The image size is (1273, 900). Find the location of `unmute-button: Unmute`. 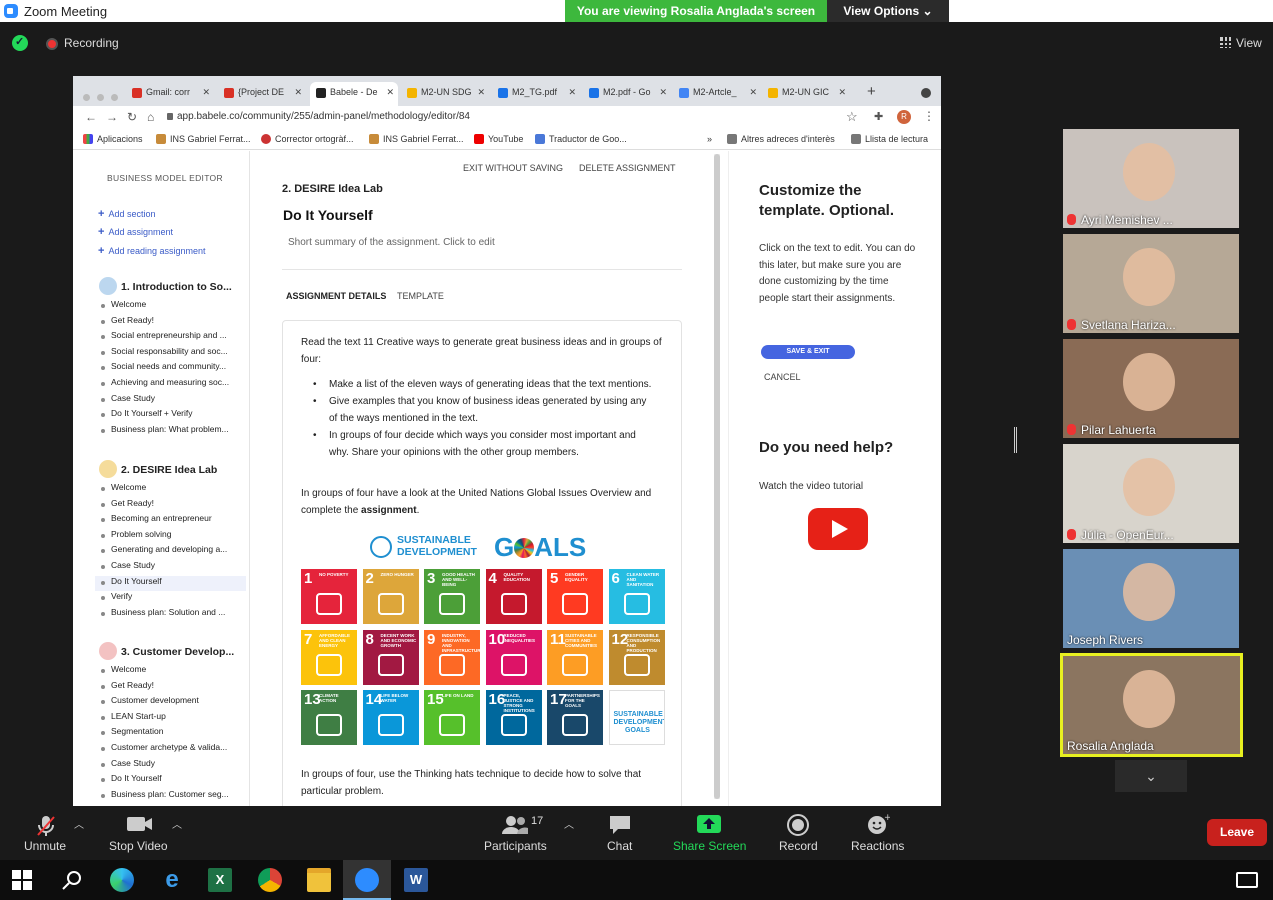

unmute-button: Unmute is located at coordinates (45, 846).